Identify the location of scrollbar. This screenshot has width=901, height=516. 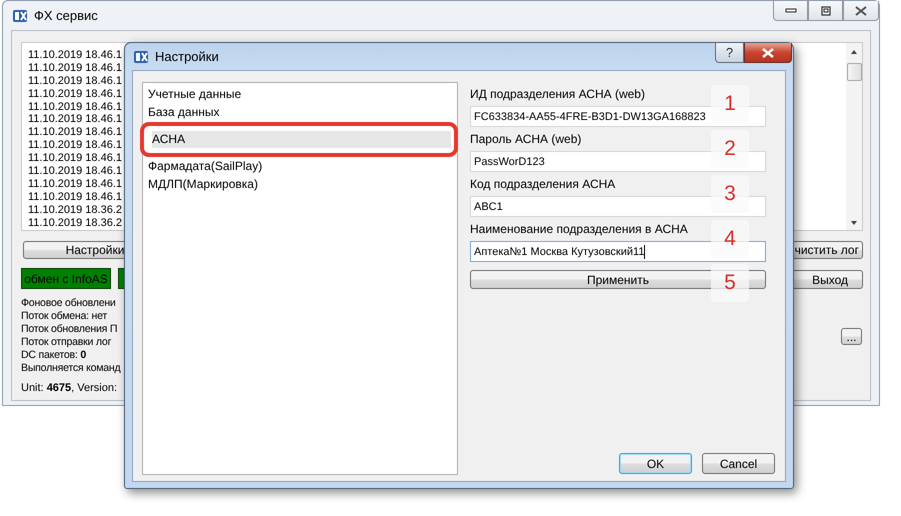
(854, 136).